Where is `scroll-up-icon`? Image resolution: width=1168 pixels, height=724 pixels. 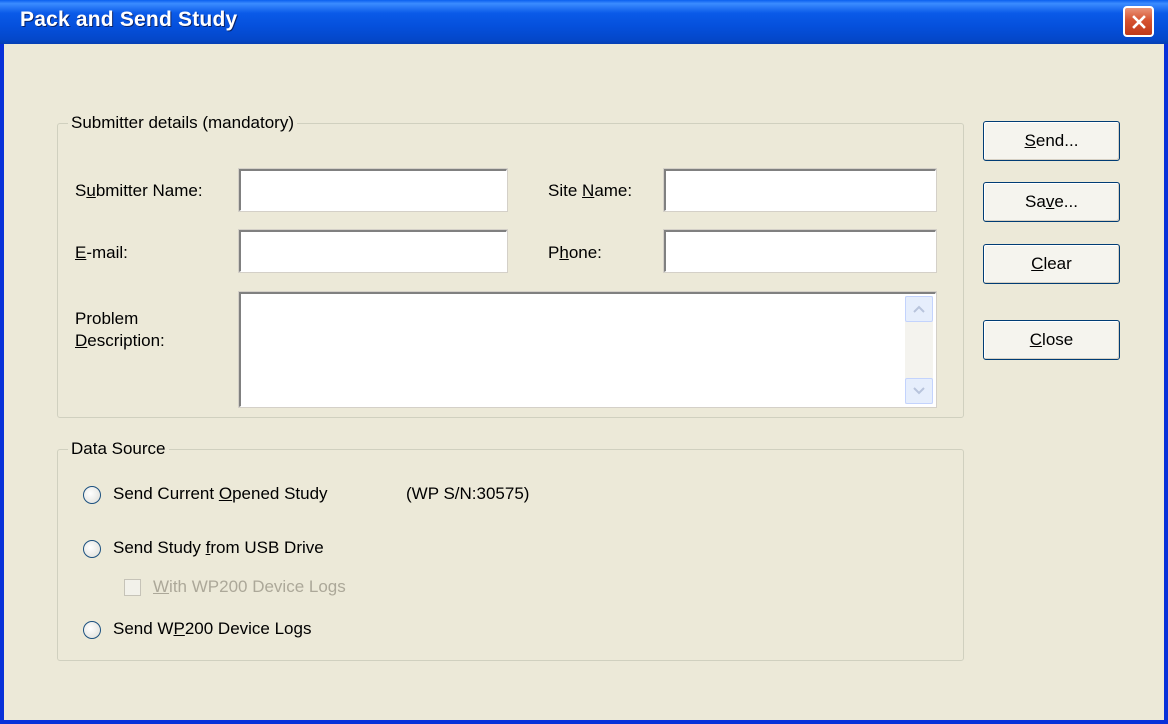
scroll-up-icon is located at coordinates (919, 309).